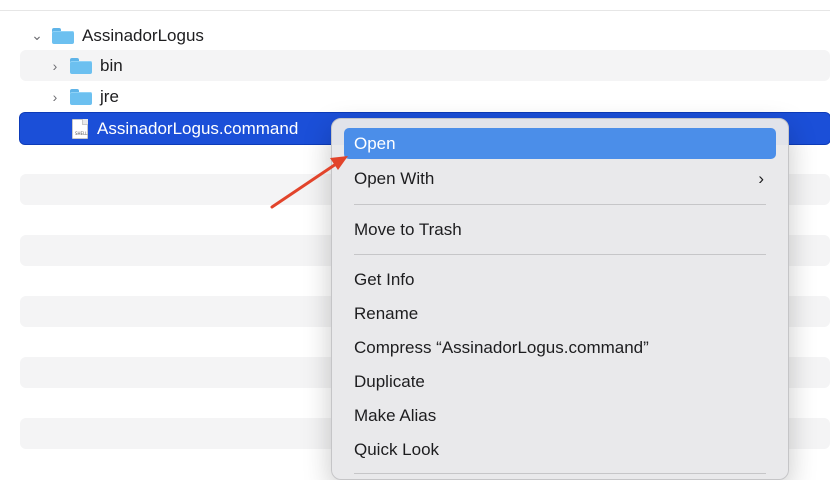 This screenshot has width=830, height=480. I want to click on annotation-arrow, so click(309, 182).